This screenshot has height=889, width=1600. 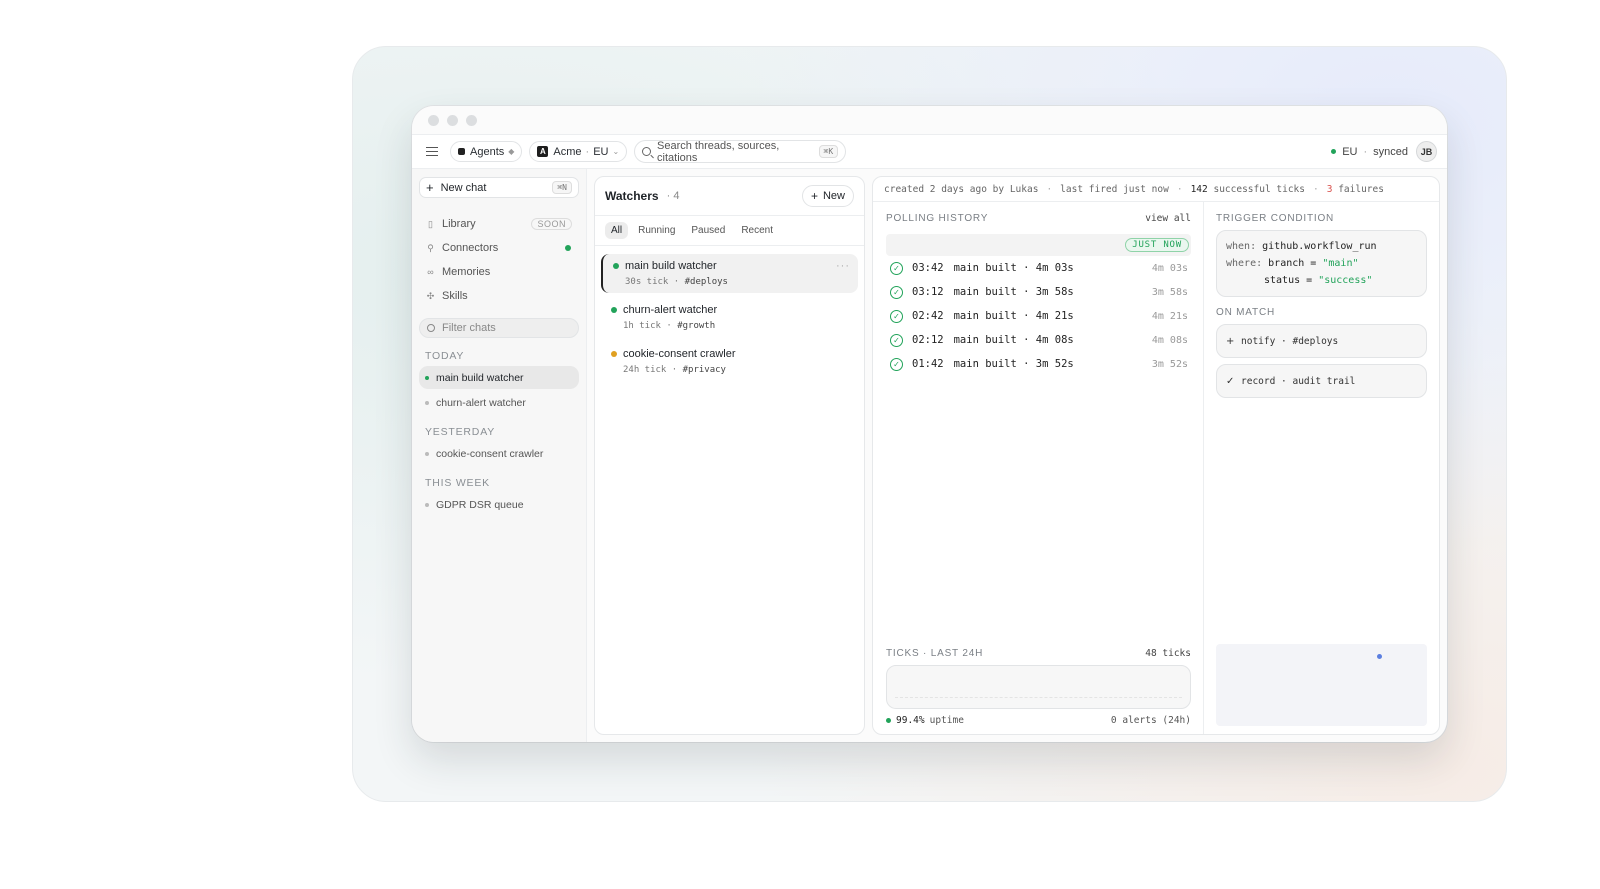 What do you see at coordinates (430, 223) in the screenshot?
I see `book-icon: ▯` at bounding box center [430, 223].